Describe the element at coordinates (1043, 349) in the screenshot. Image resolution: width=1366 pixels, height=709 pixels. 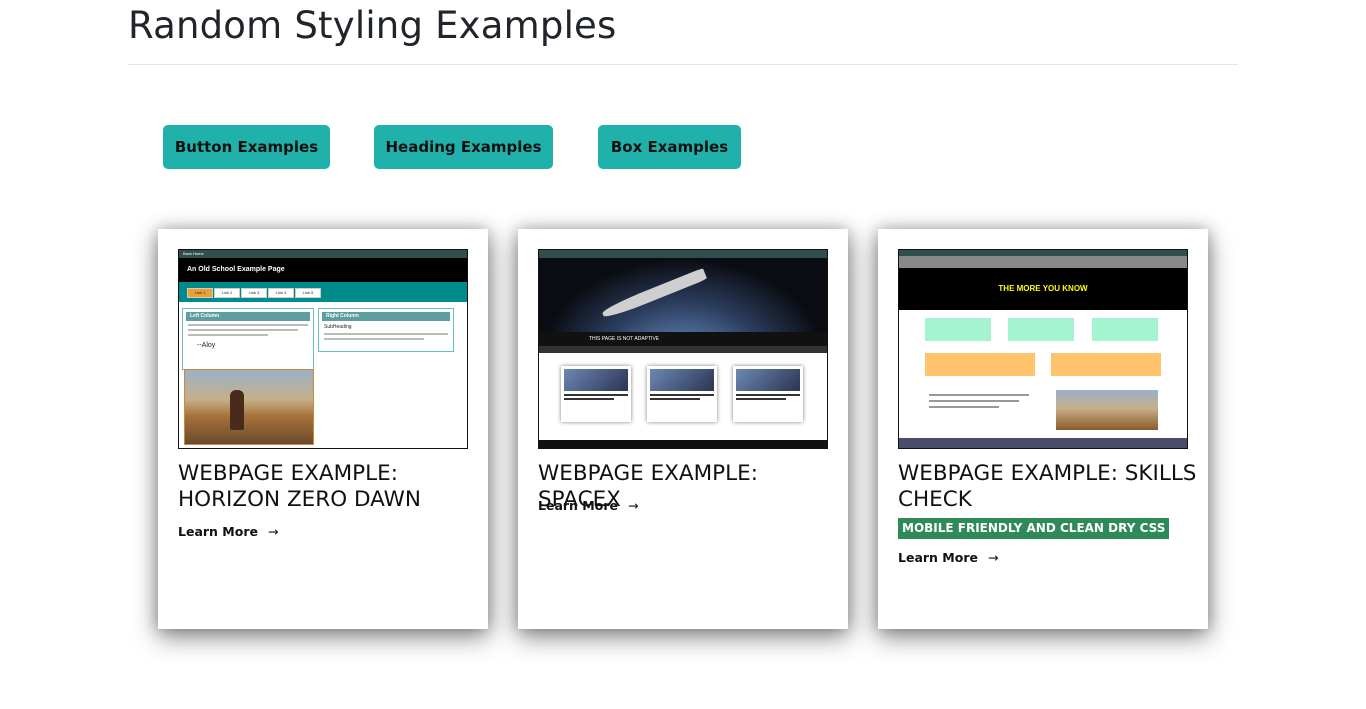
I see `card-thumbnail: THE MORE YOU KNOW` at that location.